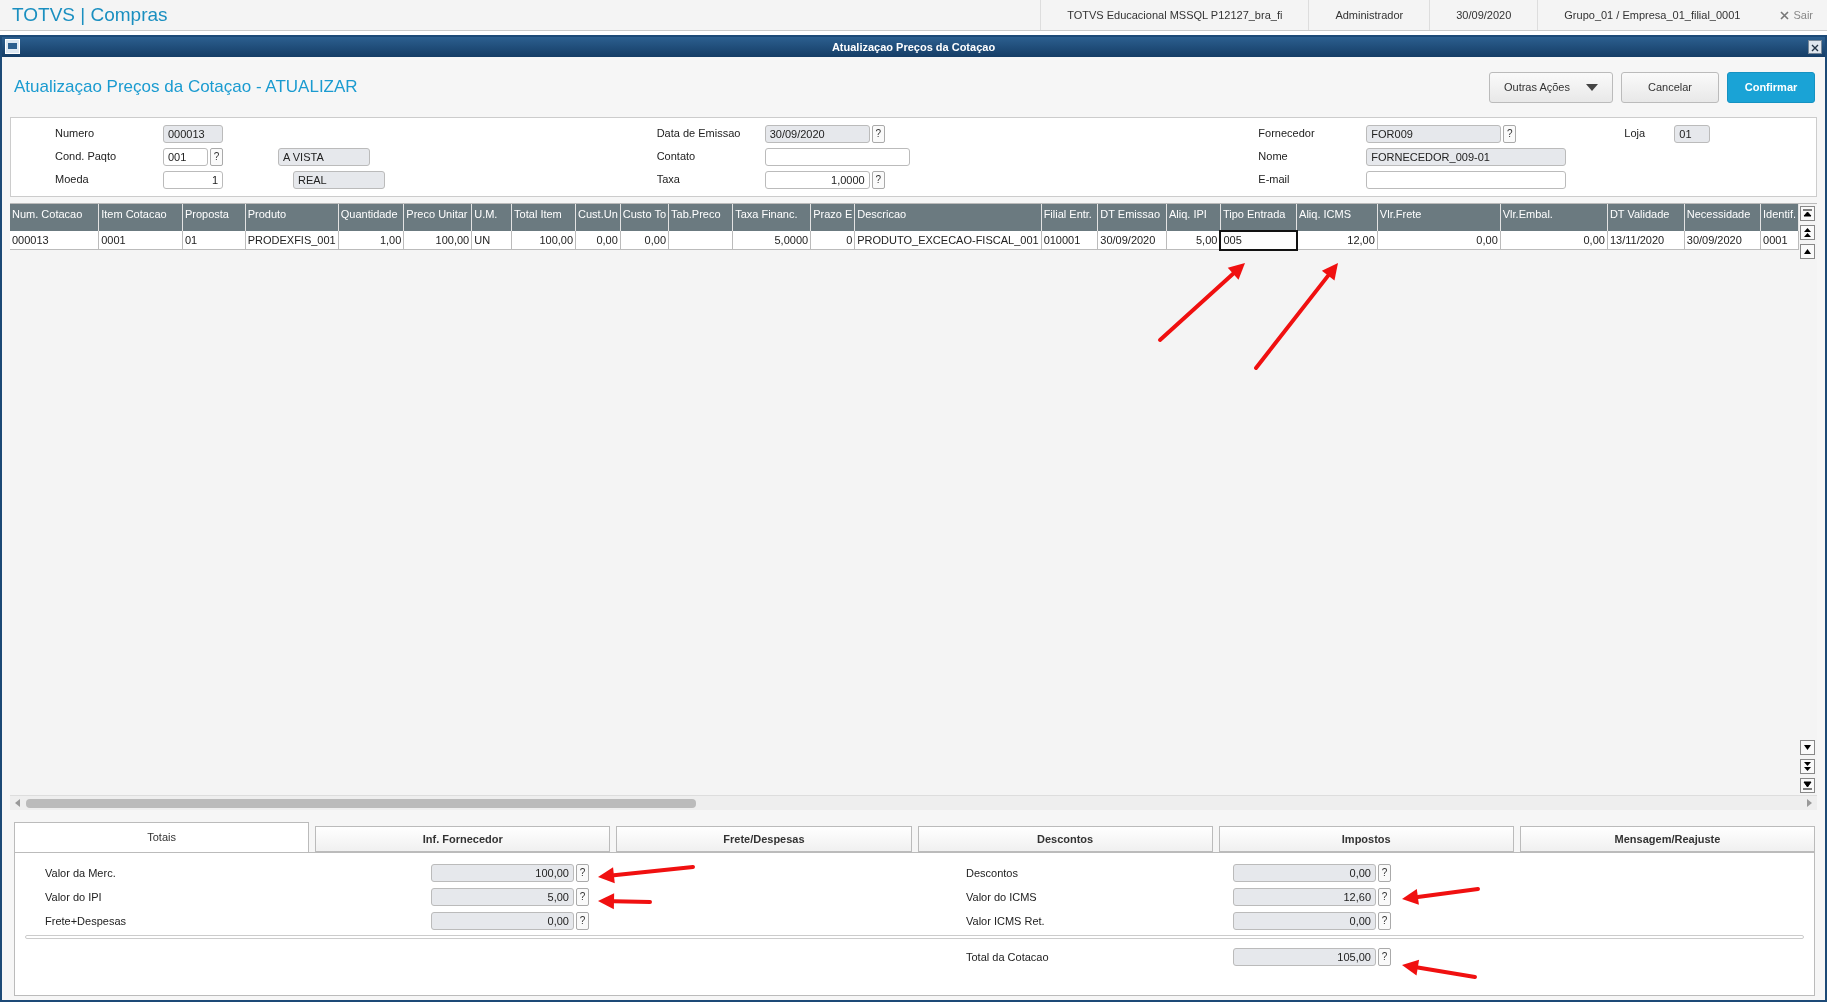  I want to click on field-label: Data de Emissao, so click(698, 134).